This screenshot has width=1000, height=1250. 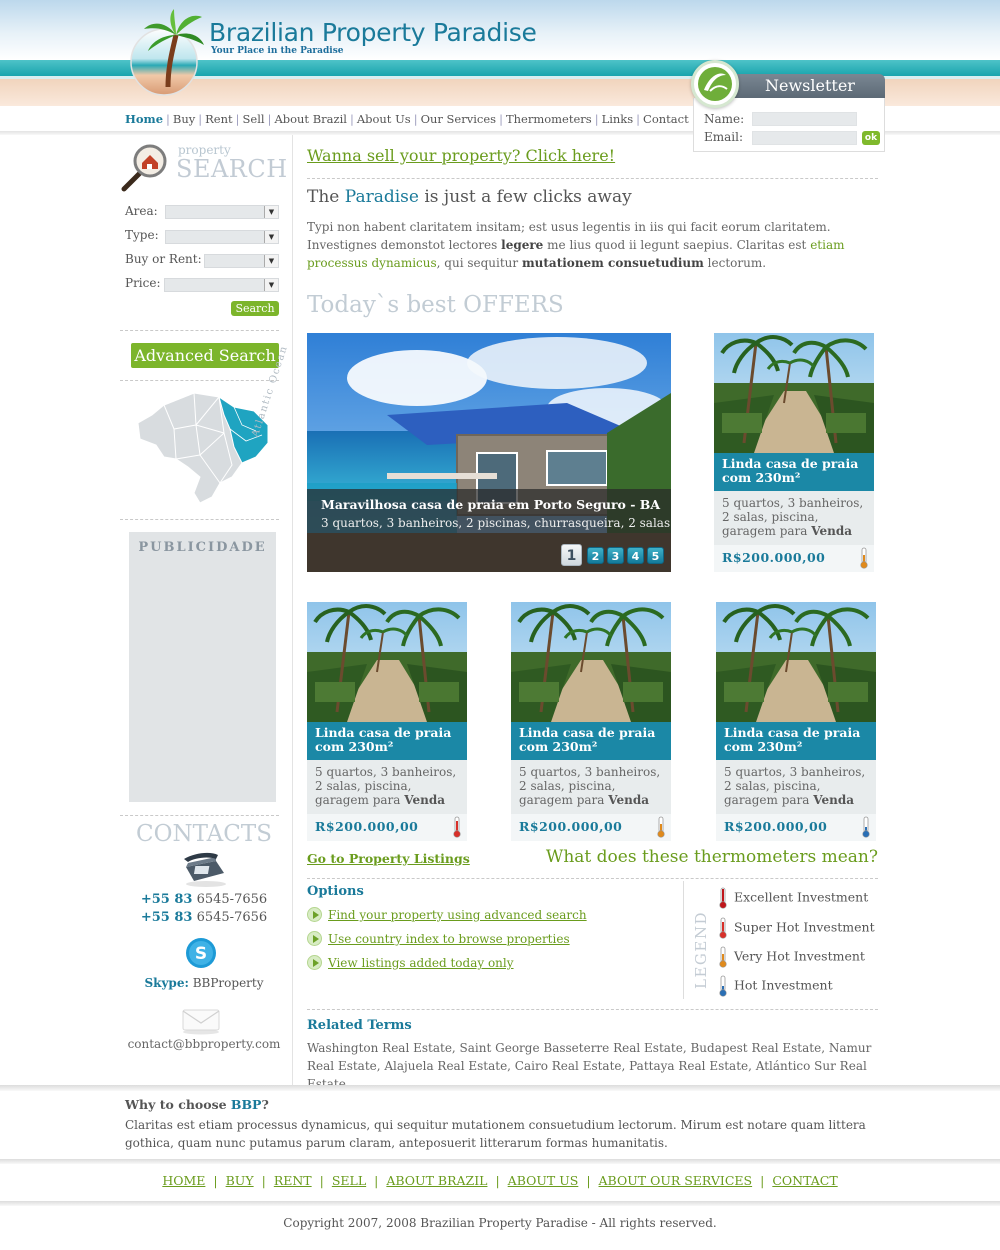 What do you see at coordinates (277, 51) in the screenshot?
I see `site-tagline: Your Place in the Paradise` at bounding box center [277, 51].